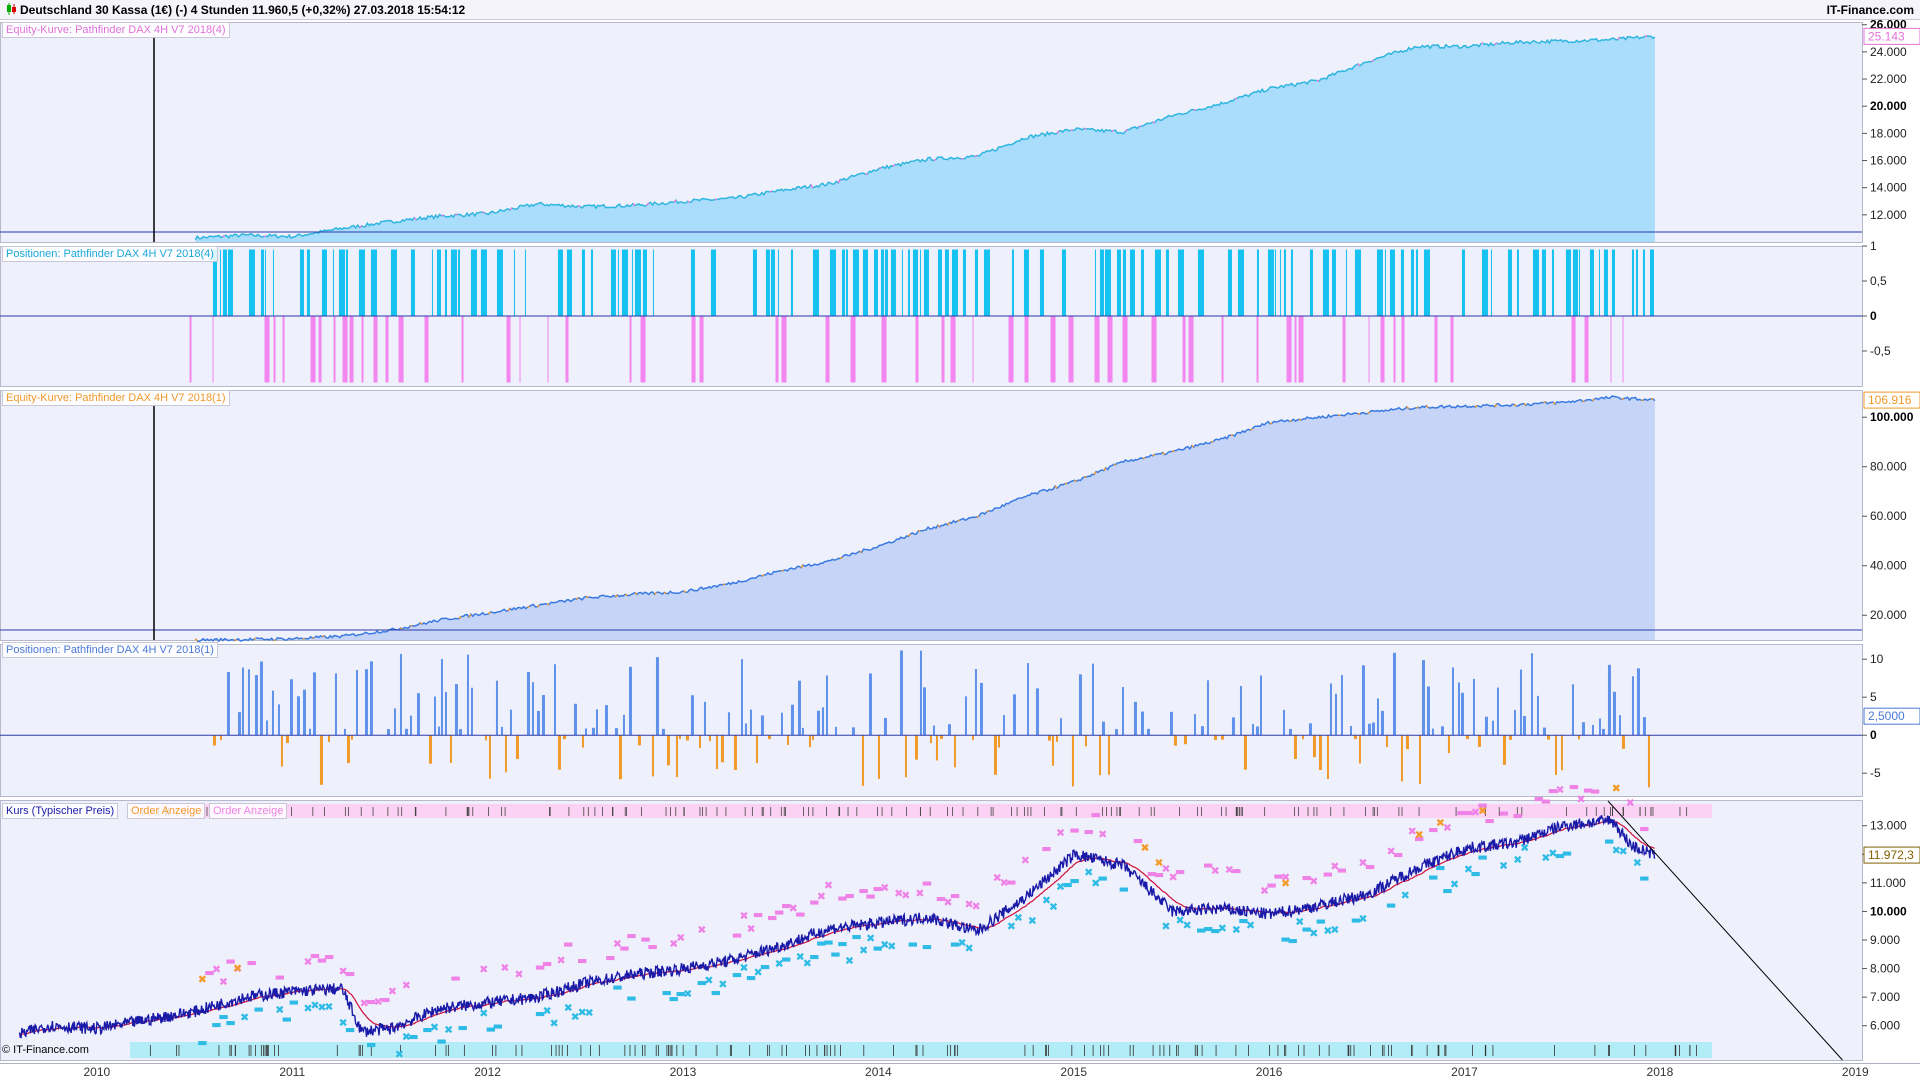 The width and height of the screenshot is (1920, 1080). I want to click on panel-label-positions-1: Positionen: Pathfinder DAX 4H V7 2018(1), so click(110, 650).